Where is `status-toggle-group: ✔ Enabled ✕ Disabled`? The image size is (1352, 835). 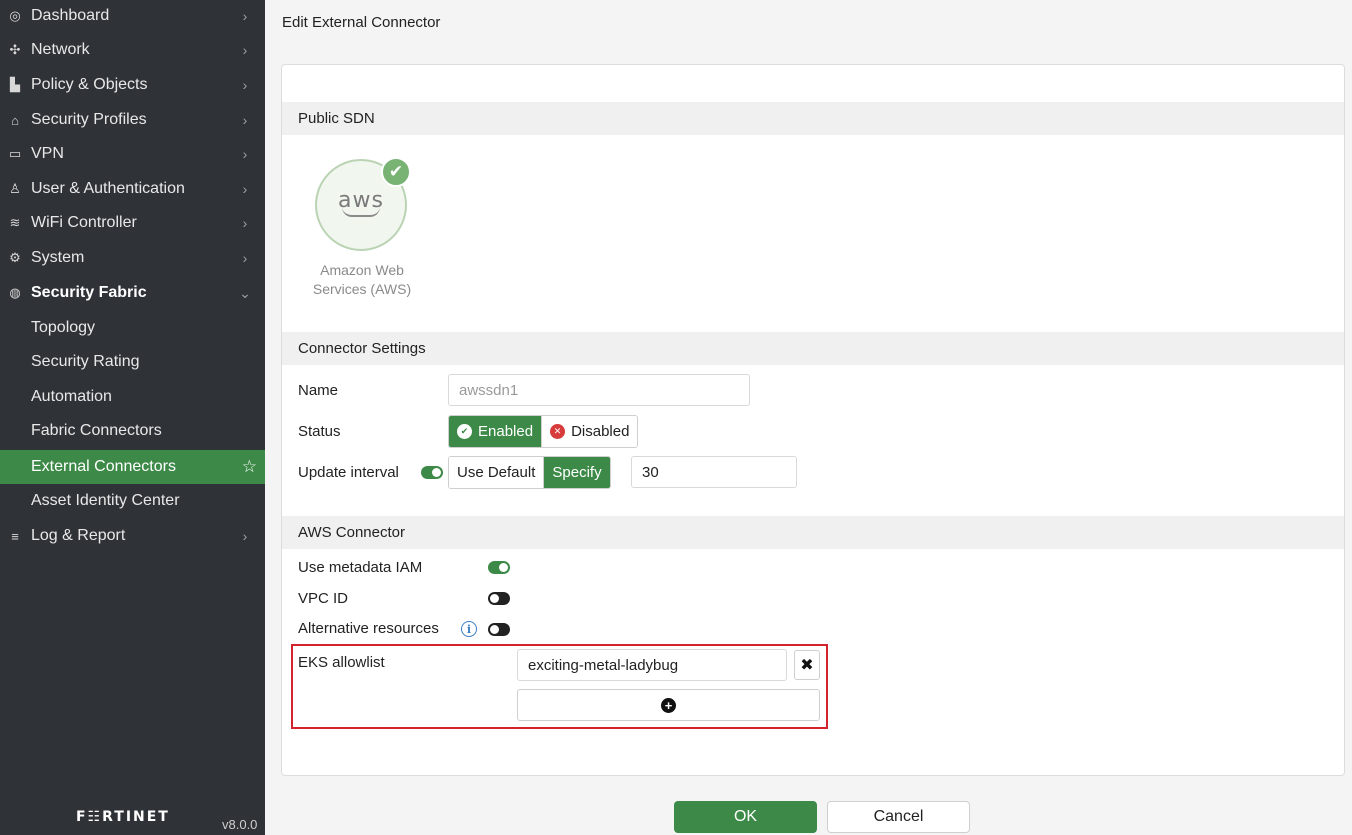 status-toggle-group: ✔ Enabled ✕ Disabled is located at coordinates (543, 431).